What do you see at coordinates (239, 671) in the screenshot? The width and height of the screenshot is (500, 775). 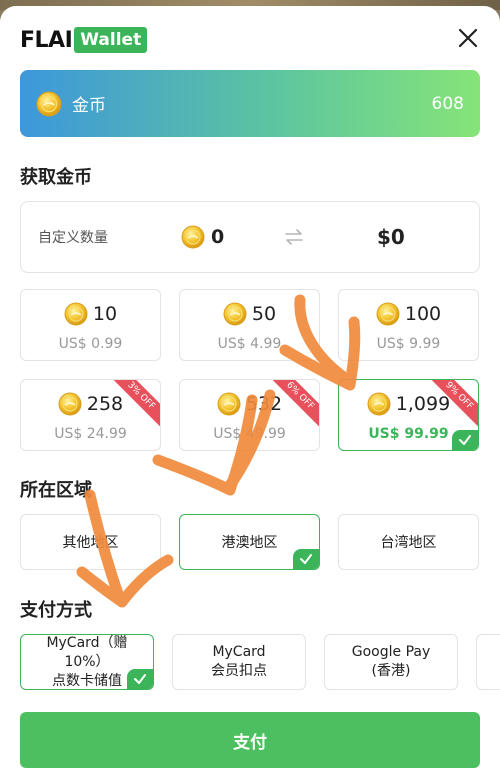 I see `payment-label-line2: 会员扣点` at bounding box center [239, 671].